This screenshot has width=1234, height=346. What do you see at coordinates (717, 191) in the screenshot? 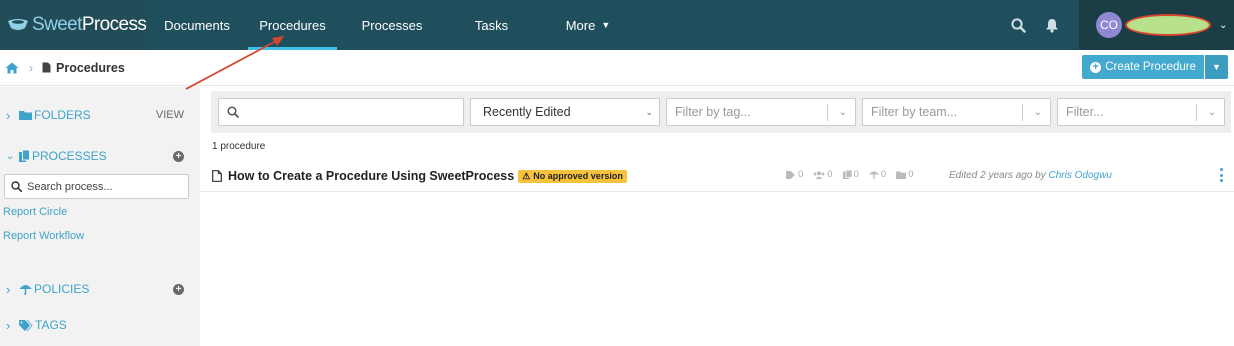
I see `row-divider` at bounding box center [717, 191].